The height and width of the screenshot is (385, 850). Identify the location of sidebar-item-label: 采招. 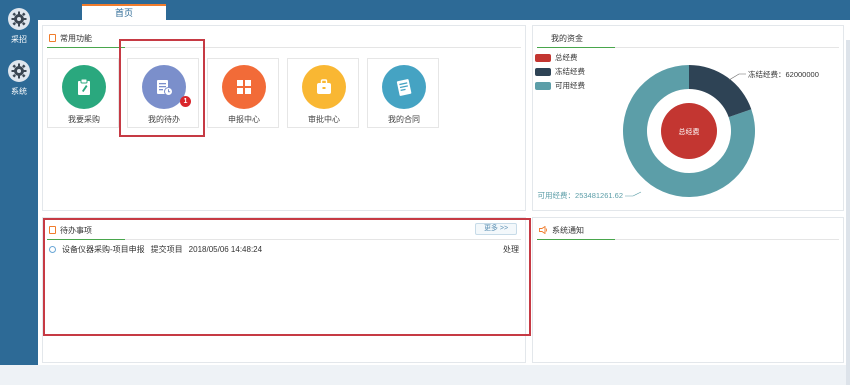
(19, 39).